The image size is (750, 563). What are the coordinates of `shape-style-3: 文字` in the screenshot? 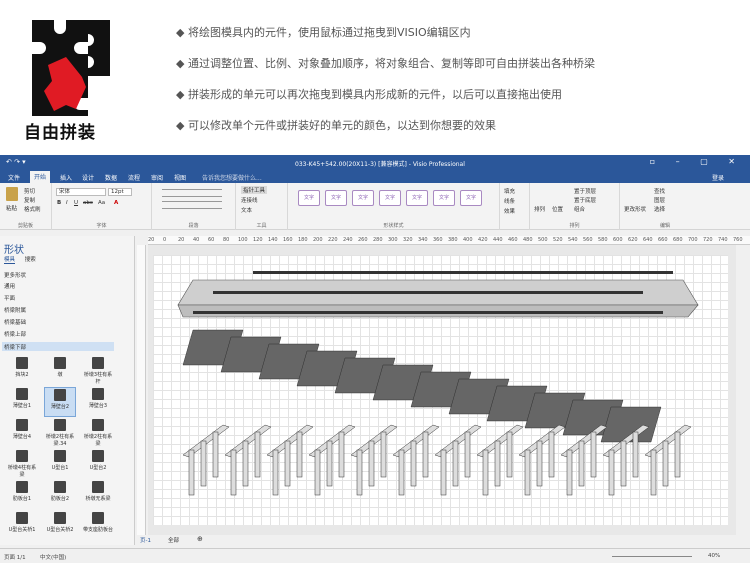 It's located at (363, 198).